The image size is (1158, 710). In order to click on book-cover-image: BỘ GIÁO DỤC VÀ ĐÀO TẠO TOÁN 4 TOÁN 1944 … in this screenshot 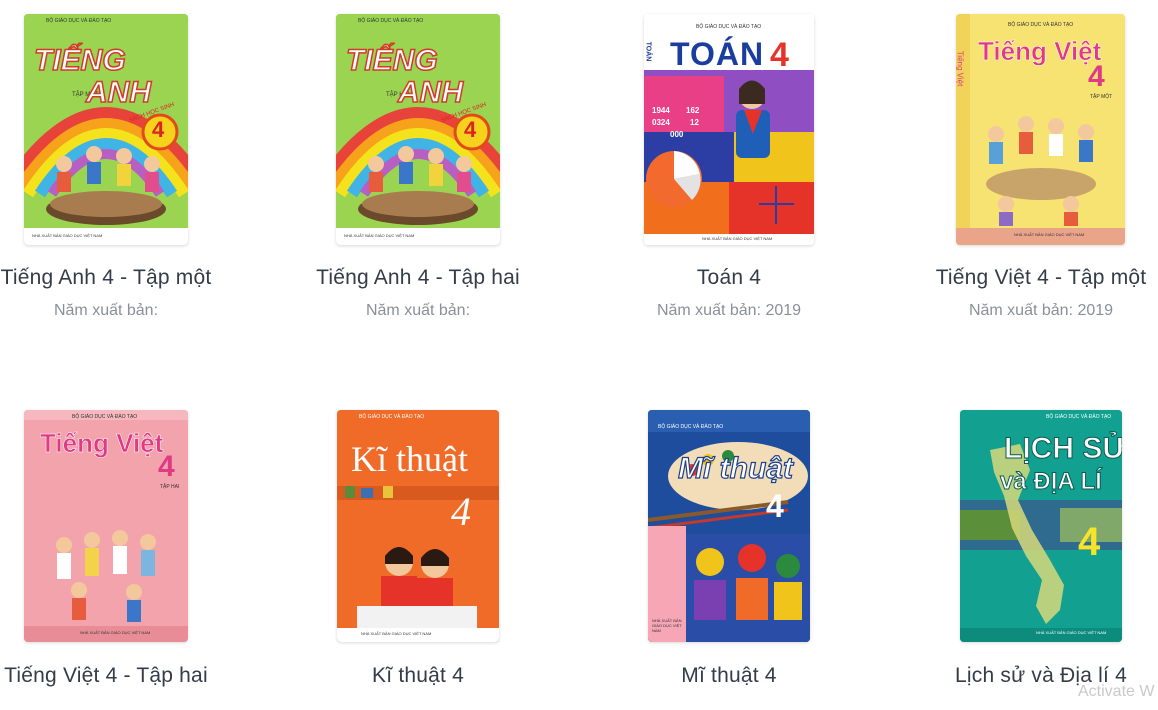, I will do `click(729, 129)`.